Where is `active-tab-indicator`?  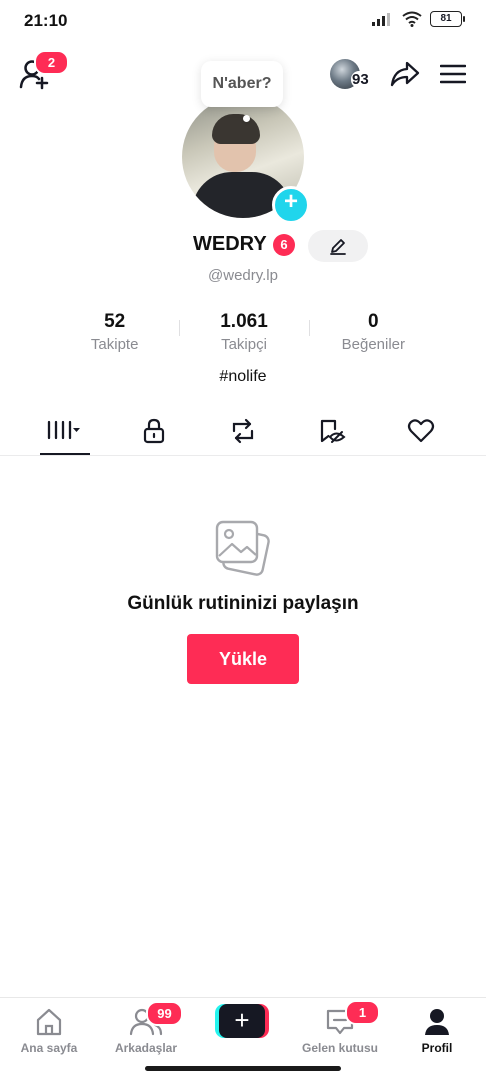 active-tab-indicator is located at coordinates (65, 454).